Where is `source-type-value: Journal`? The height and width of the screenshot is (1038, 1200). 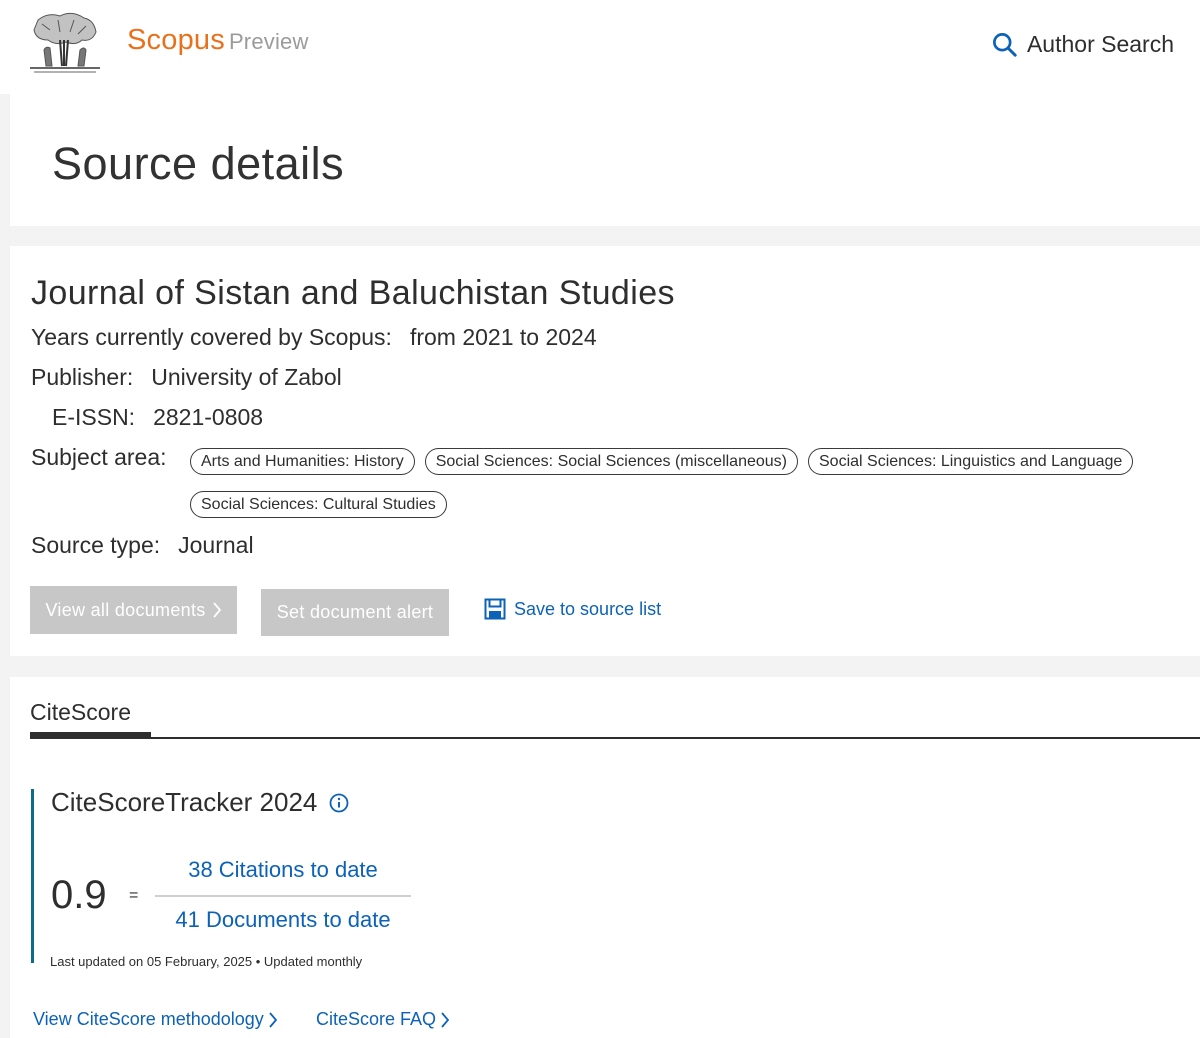
source-type-value: Journal is located at coordinates (216, 545).